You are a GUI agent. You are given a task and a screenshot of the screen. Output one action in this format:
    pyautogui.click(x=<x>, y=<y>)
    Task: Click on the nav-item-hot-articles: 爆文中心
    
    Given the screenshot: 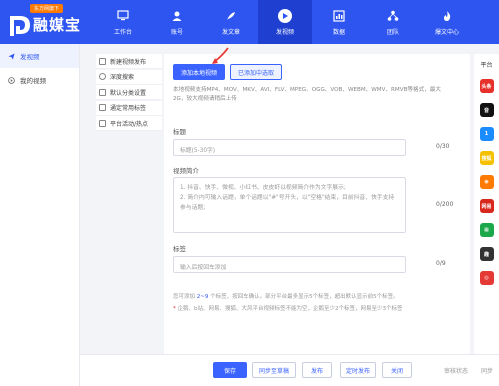 What is the action you would take?
    pyautogui.click(x=447, y=22)
    